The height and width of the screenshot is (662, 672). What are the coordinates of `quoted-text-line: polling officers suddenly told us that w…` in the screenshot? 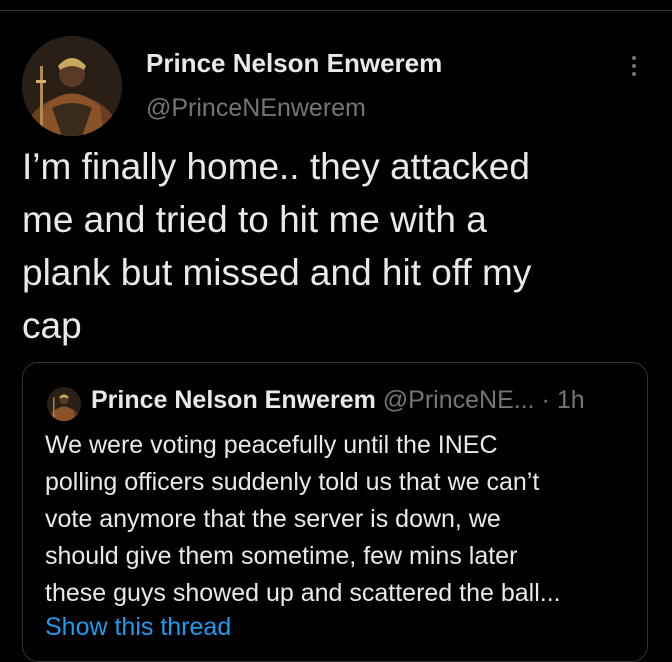 It's located at (292, 482).